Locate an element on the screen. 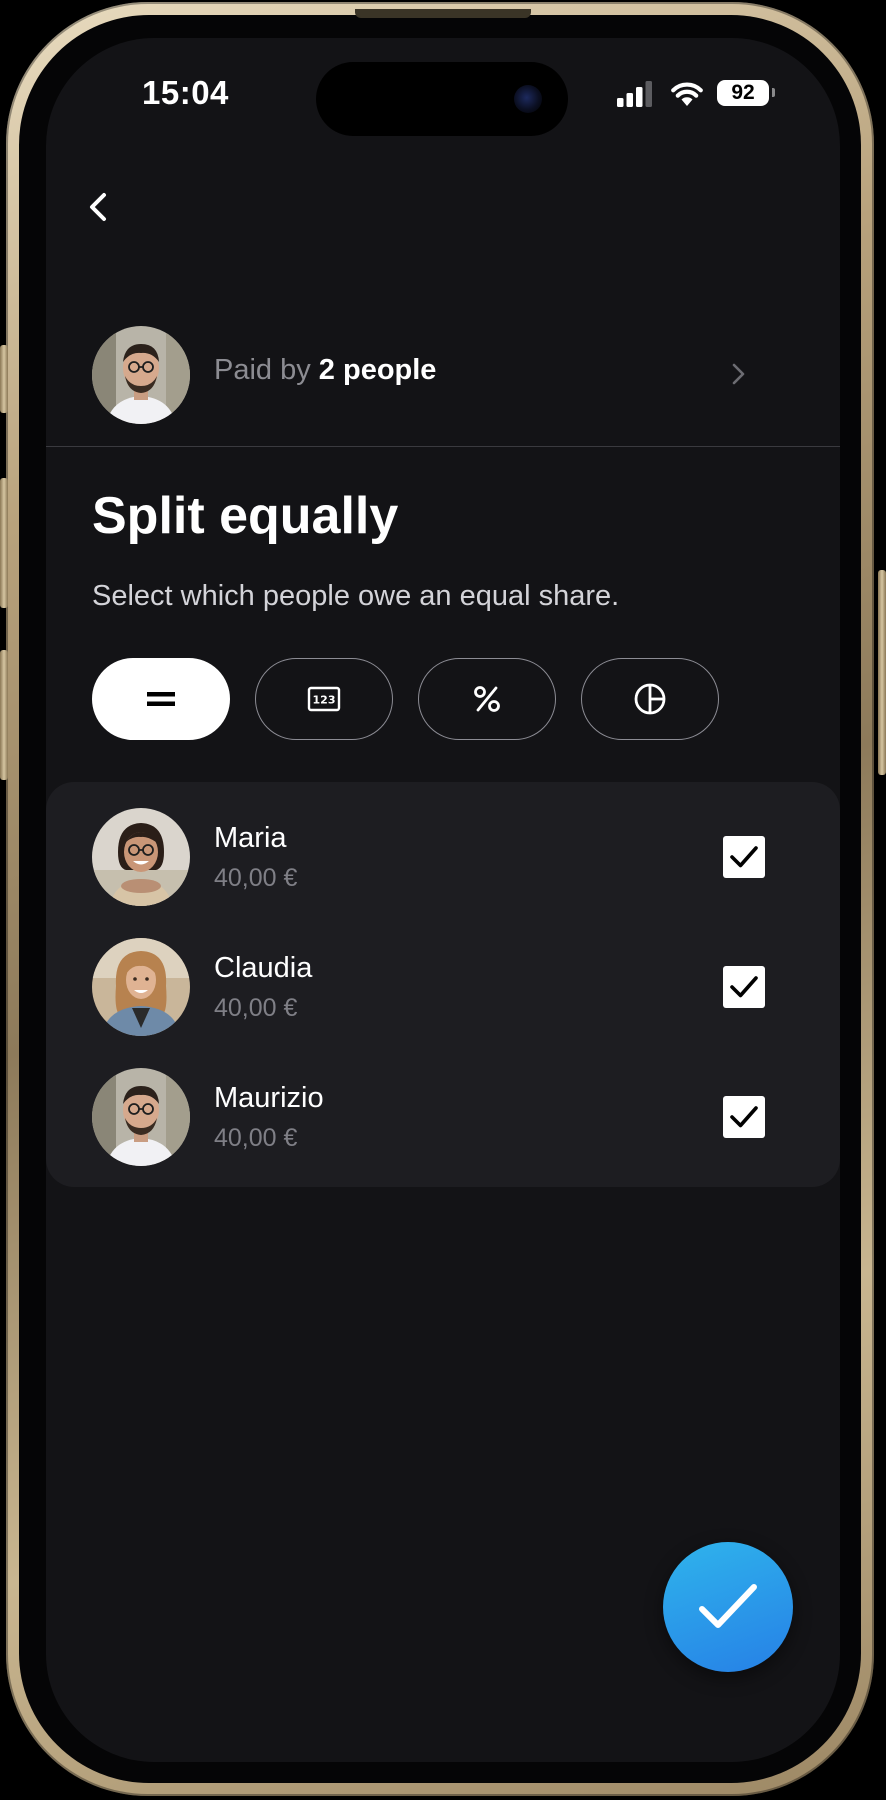  svg-text: 123 is located at coordinates (324, 700).